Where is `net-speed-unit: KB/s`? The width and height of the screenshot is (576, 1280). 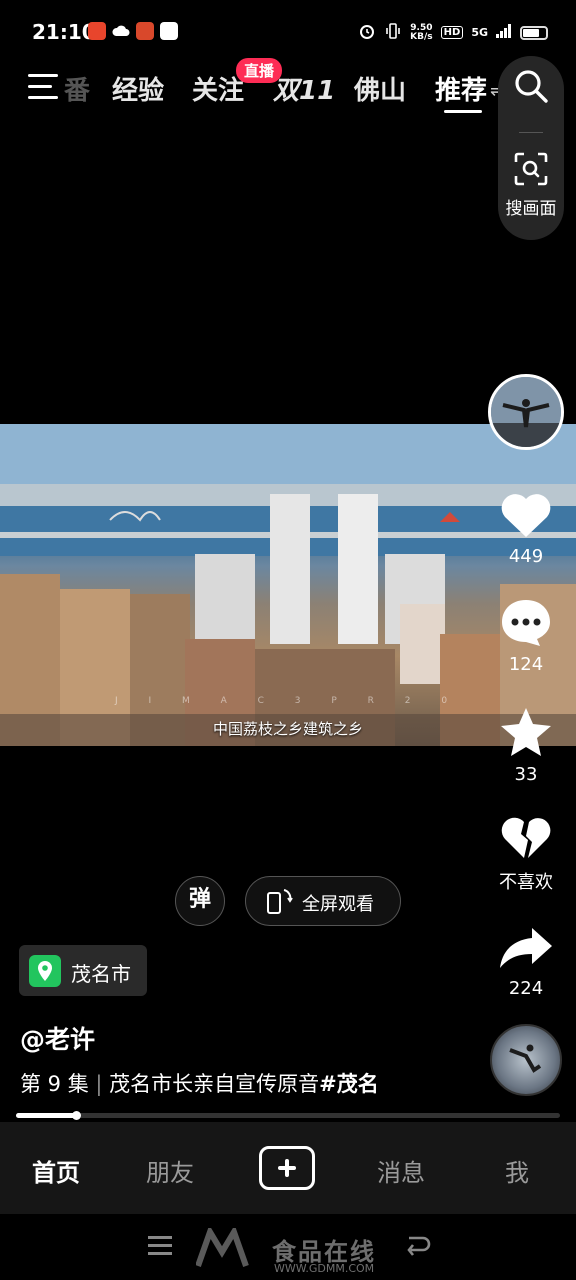
net-speed-unit: KB/s is located at coordinates (421, 36).